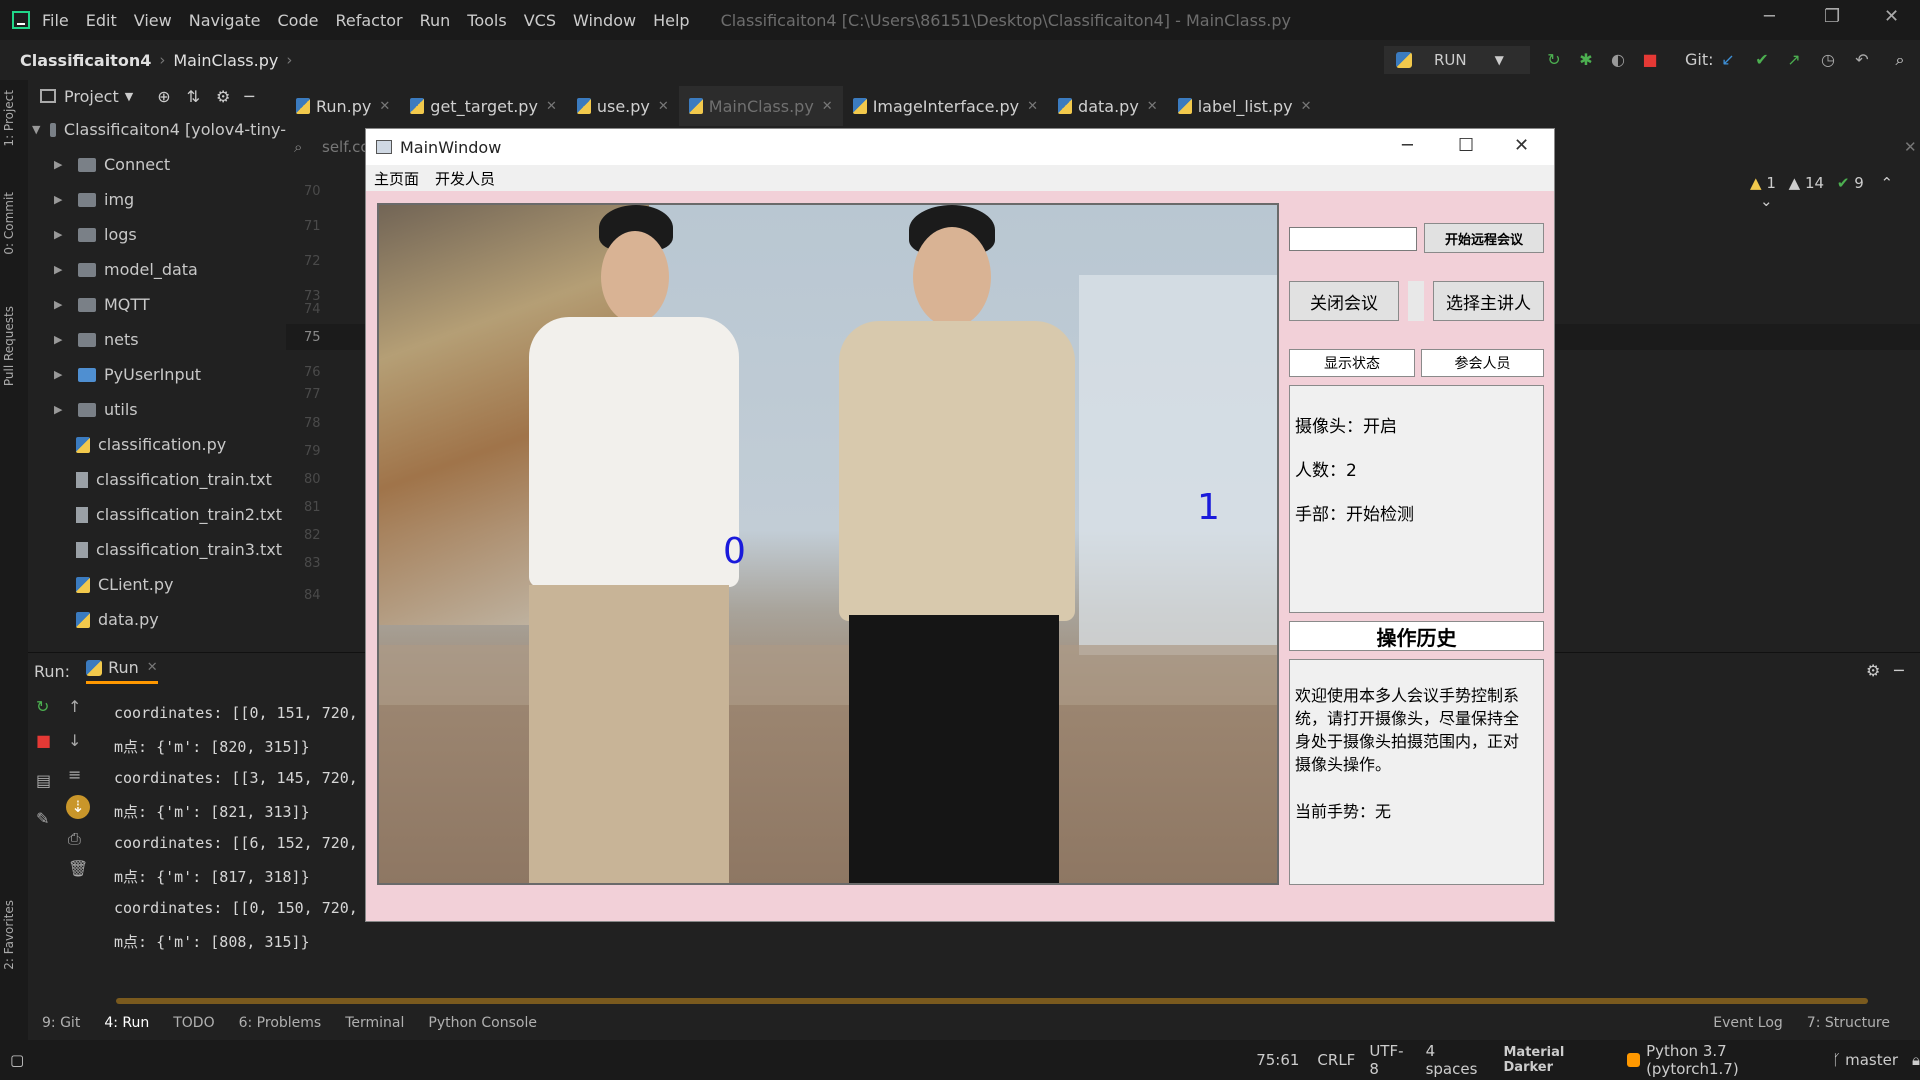 The height and width of the screenshot is (1080, 1920). What do you see at coordinates (78, 807) in the screenshot?
I see `scroll-to-end-icon: ⇣` at bounding box center [78, 807].